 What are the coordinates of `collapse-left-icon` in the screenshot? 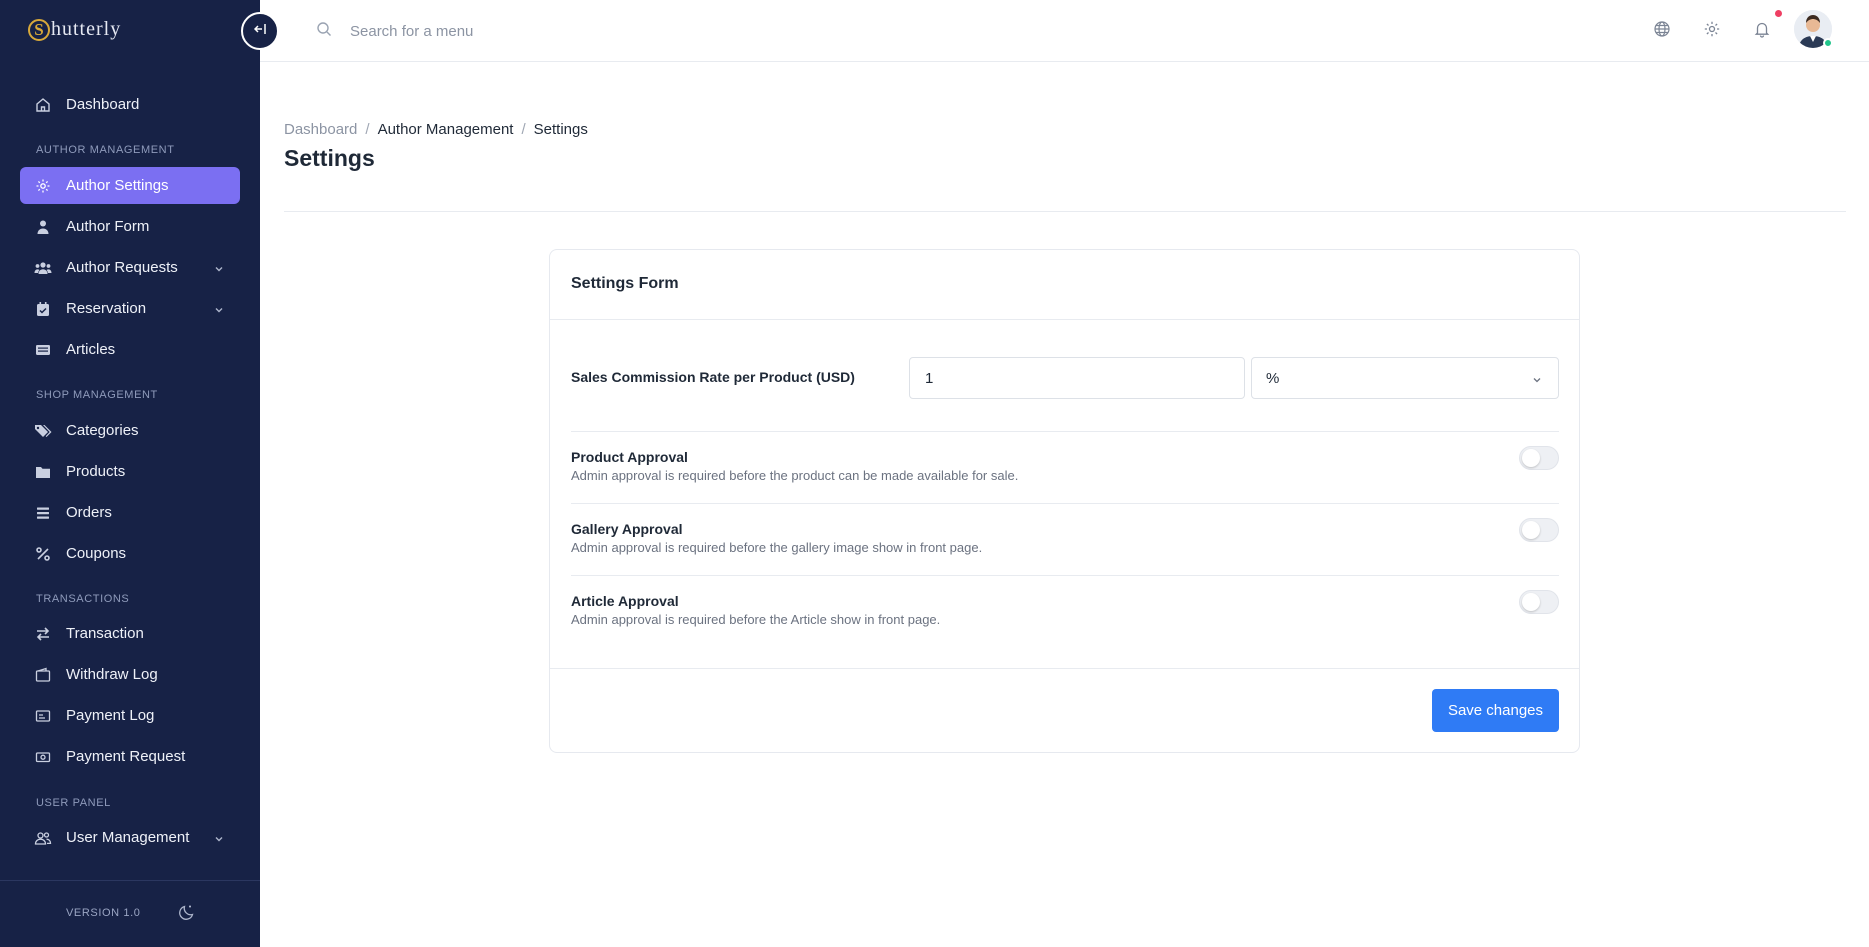 It's located at (260, 31).